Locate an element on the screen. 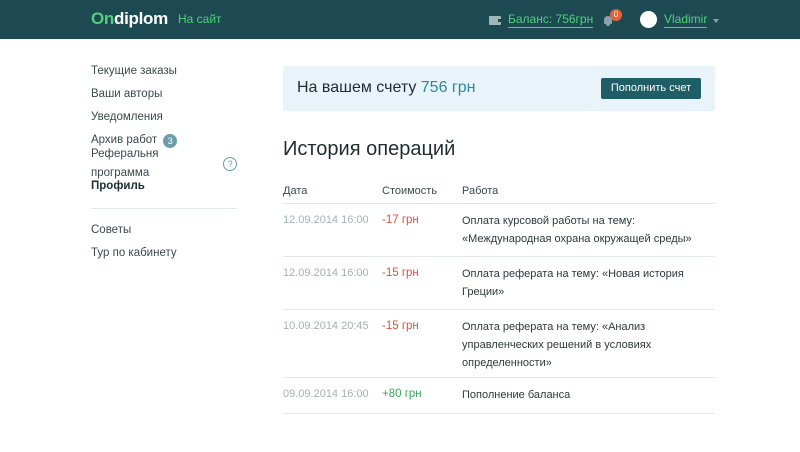  sidebar-item-label: Ваши авторы is located at coordinates (127, 94).